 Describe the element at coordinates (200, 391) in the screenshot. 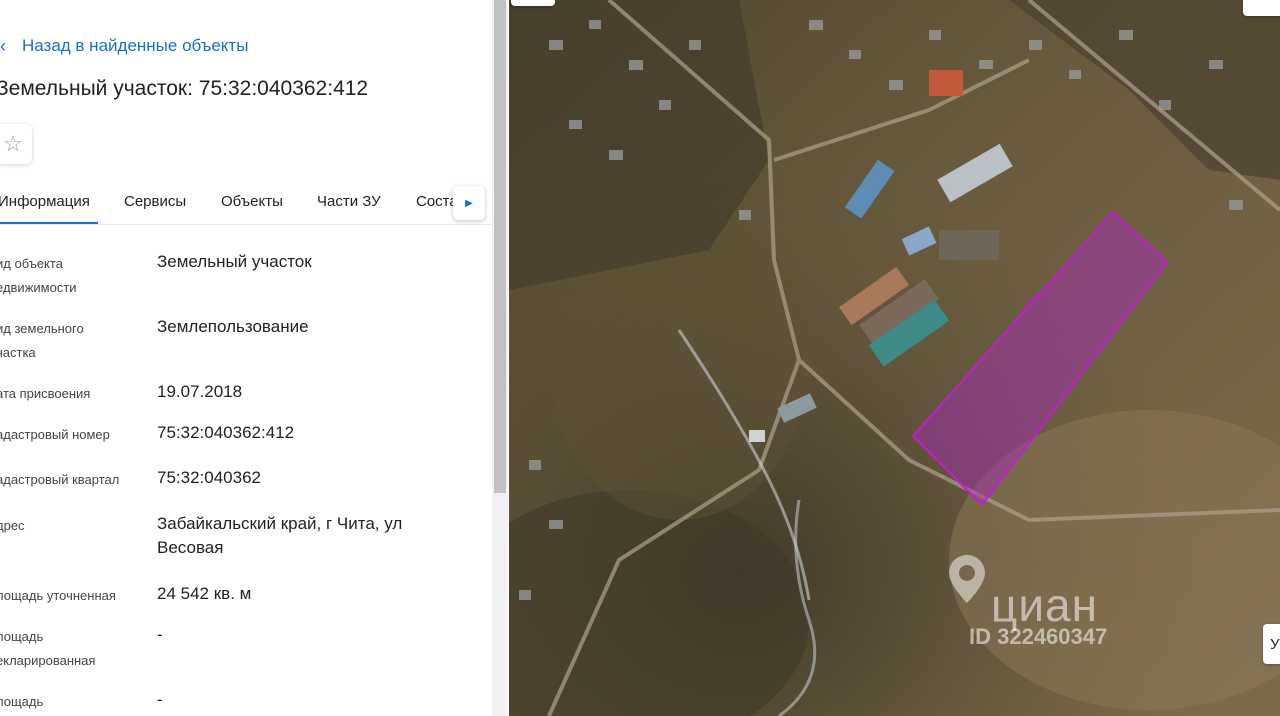

I see `attribute-value-line: 19.07.2018` at that location.